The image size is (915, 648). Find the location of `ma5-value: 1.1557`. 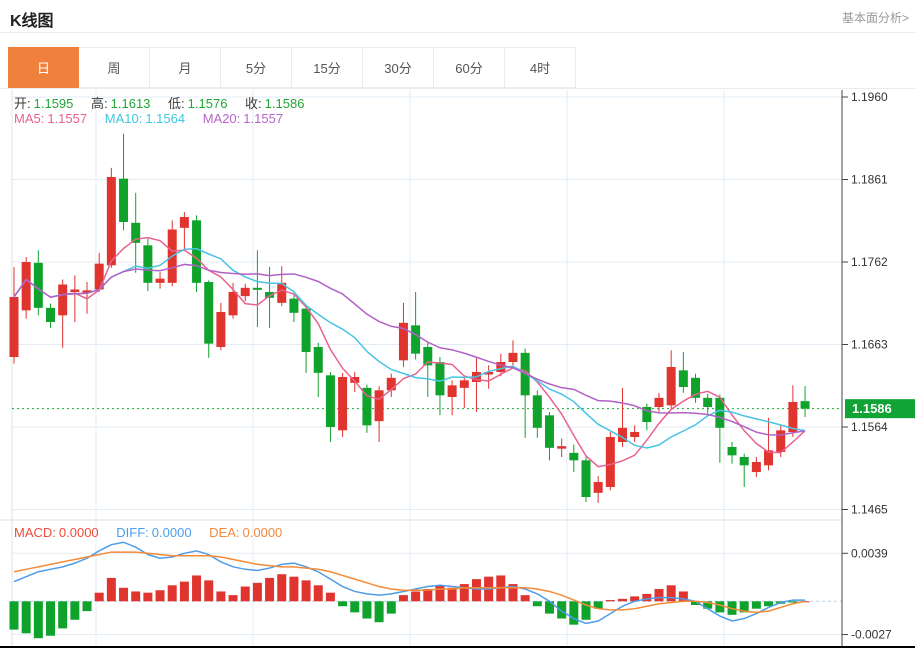

ma5-value: 1.1557 is located at coordinates (67, 118).